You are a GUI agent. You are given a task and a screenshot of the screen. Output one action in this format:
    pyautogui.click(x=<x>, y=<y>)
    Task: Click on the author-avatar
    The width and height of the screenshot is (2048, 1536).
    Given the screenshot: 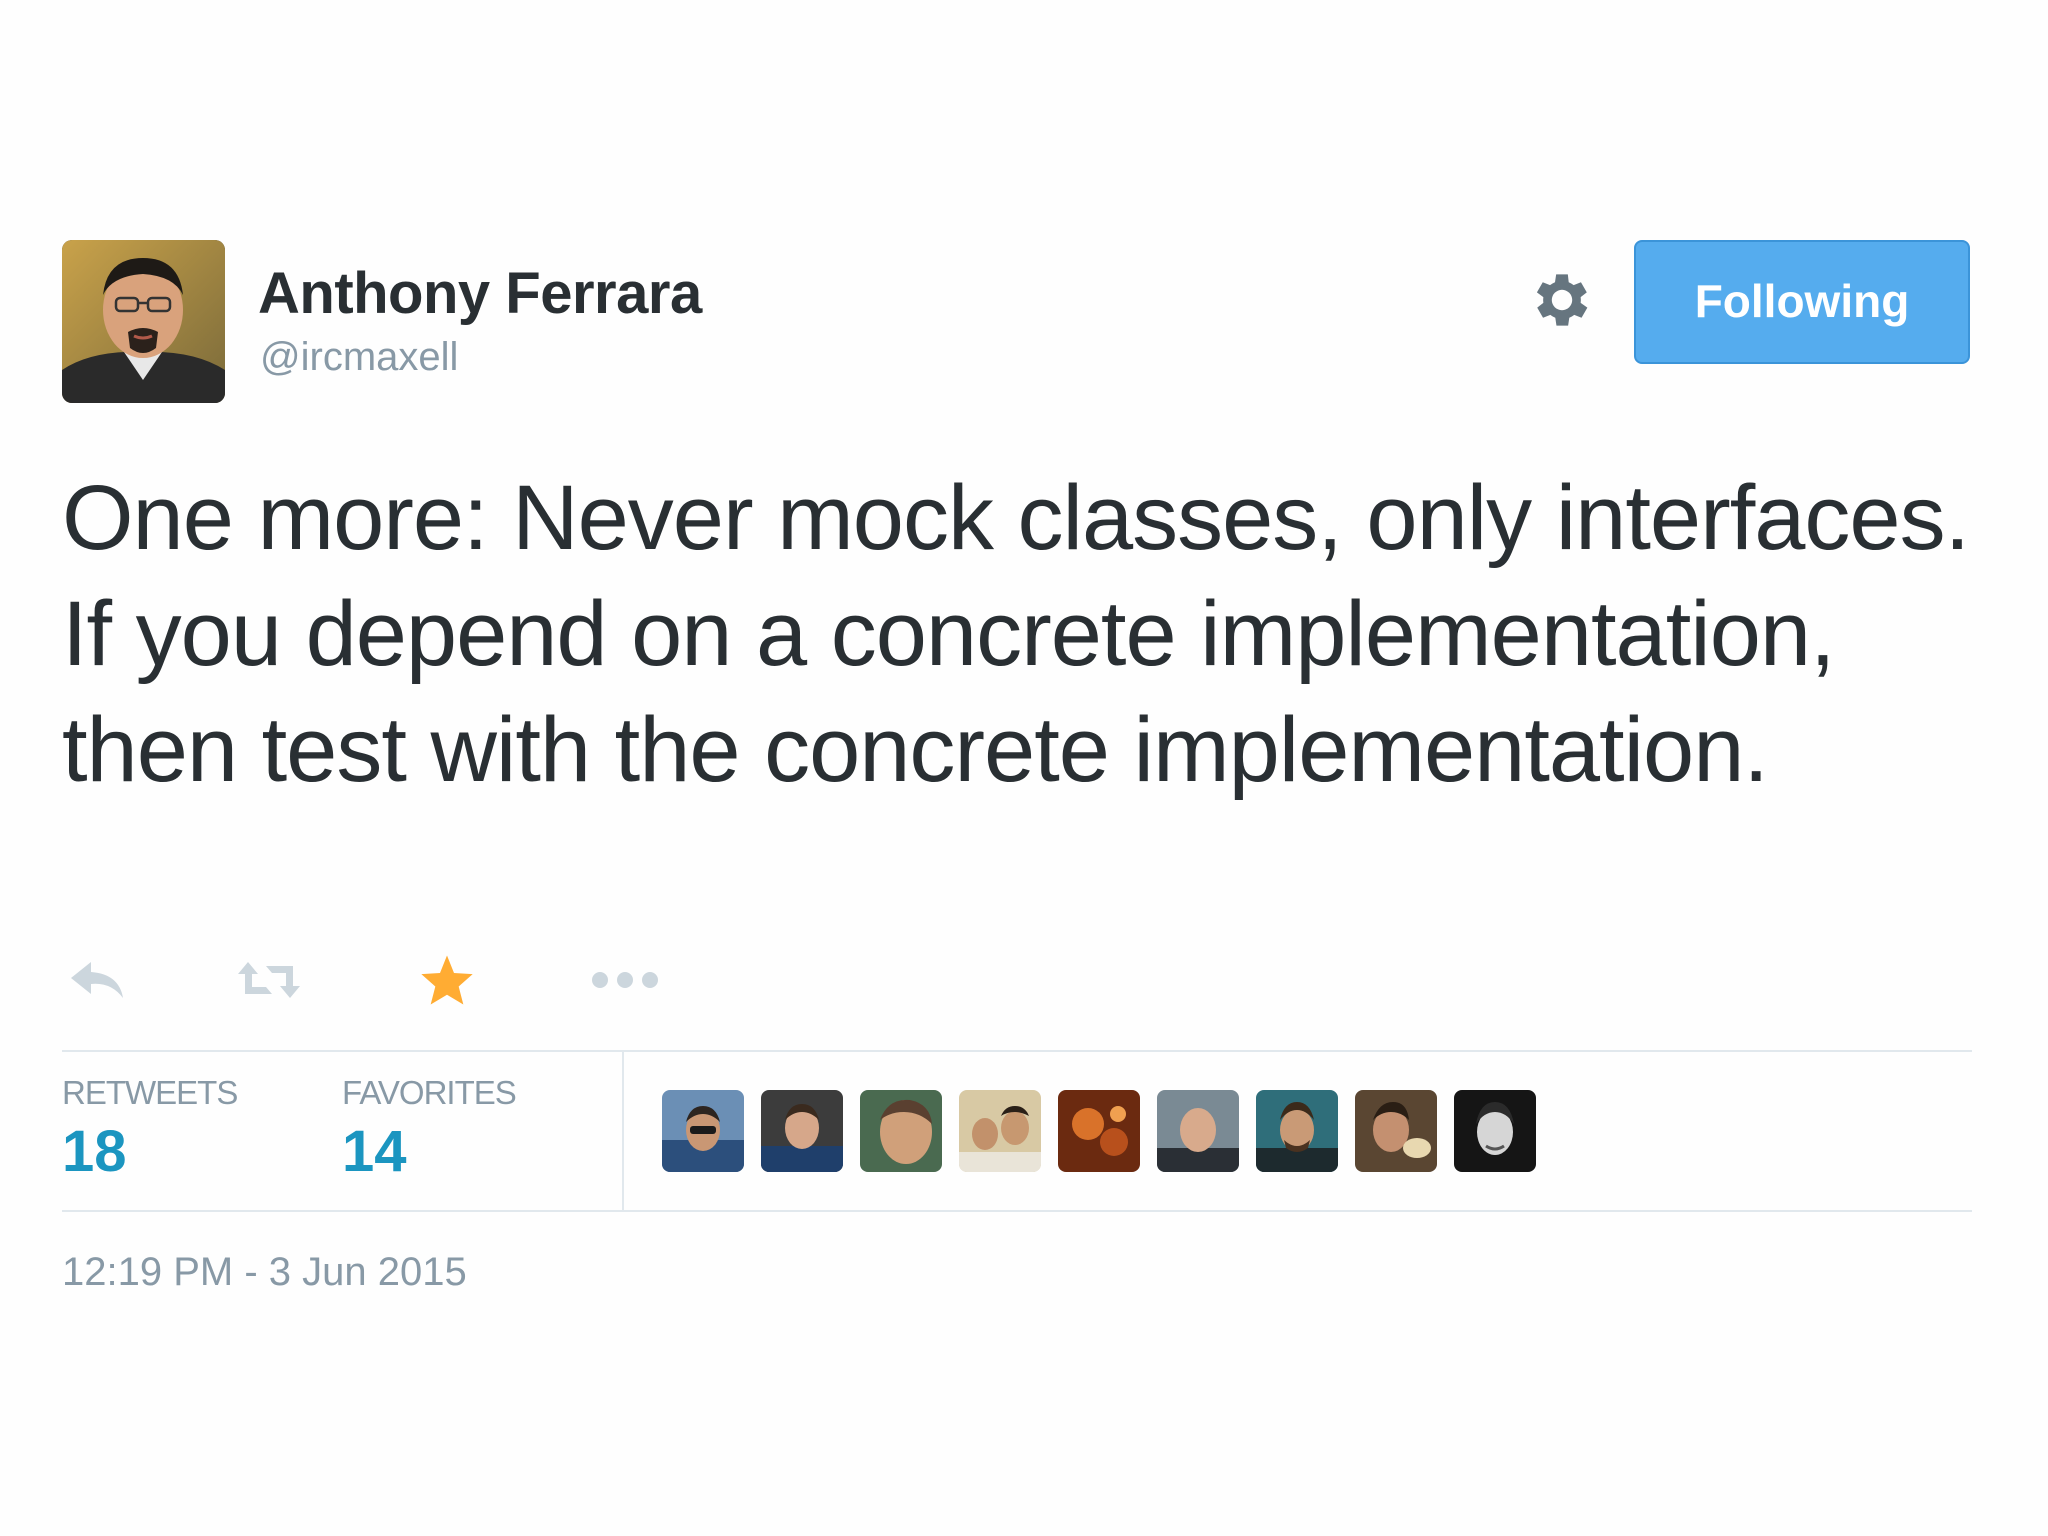 What is the action you would take?
    pyautogui.click(x=143, y=321)
    